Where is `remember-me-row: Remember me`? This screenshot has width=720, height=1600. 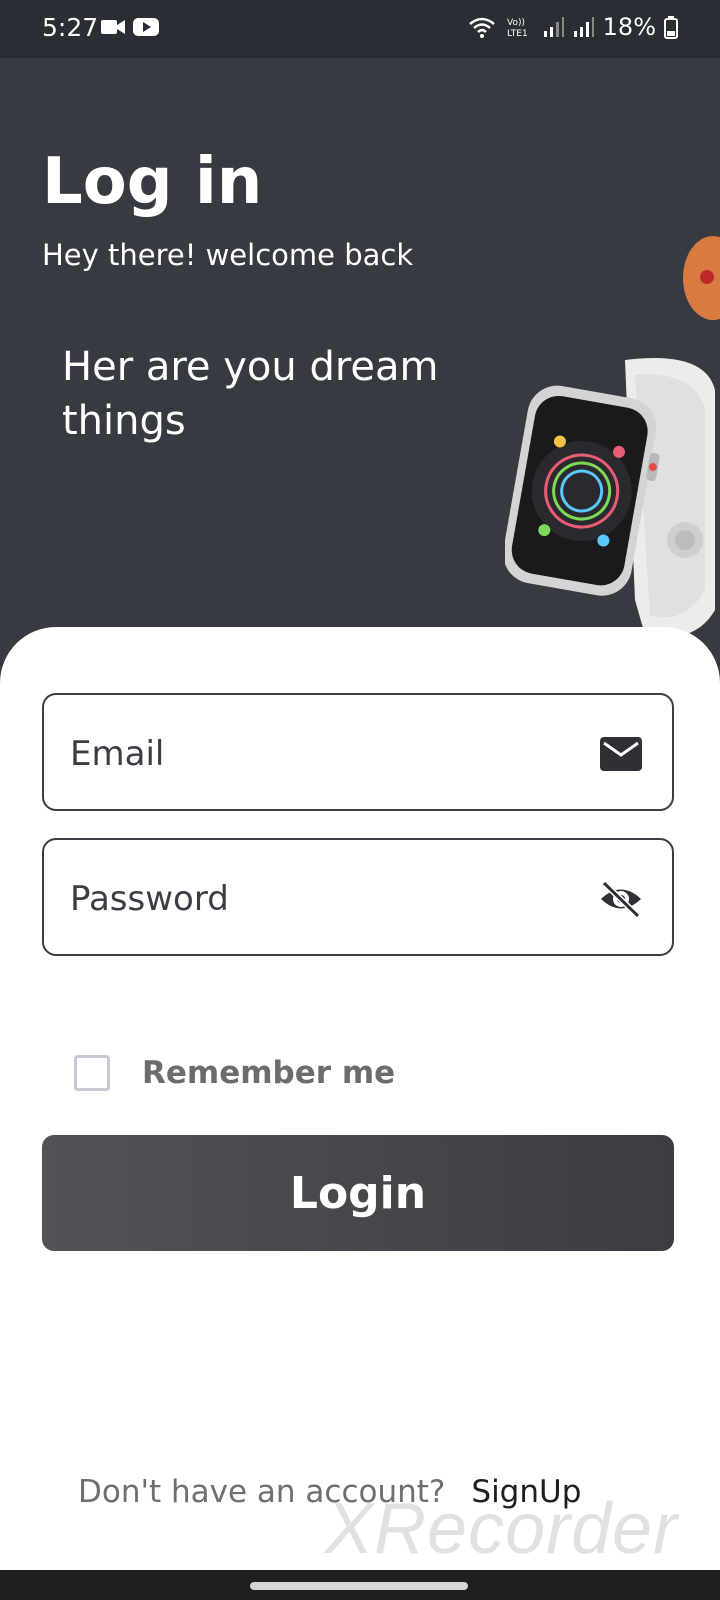 remember-me-row: Remember me is located at coordinates (234, 1073).